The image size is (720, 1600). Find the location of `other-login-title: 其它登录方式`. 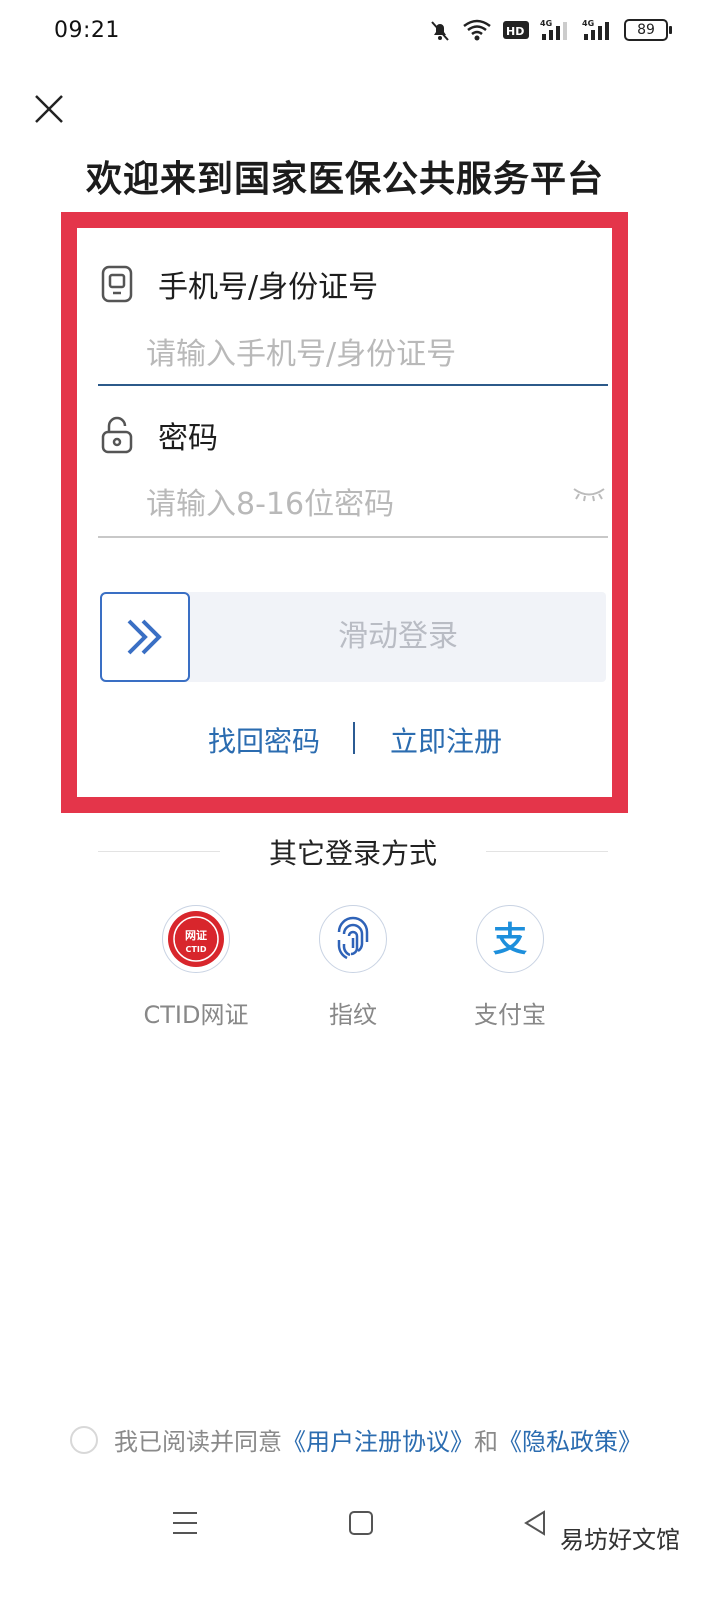

other-login-title: 其它登录方式 is located at coordinates (352, 853).